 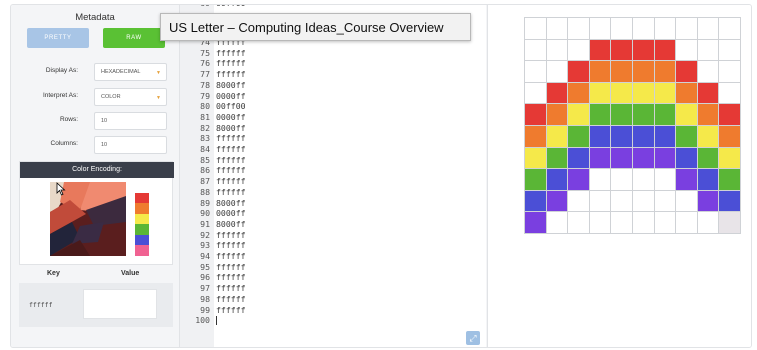 What do you see at coordinates (134, 38) in the screenshot?
I see `raw-button: RAW` at bounding box center [134, 38].